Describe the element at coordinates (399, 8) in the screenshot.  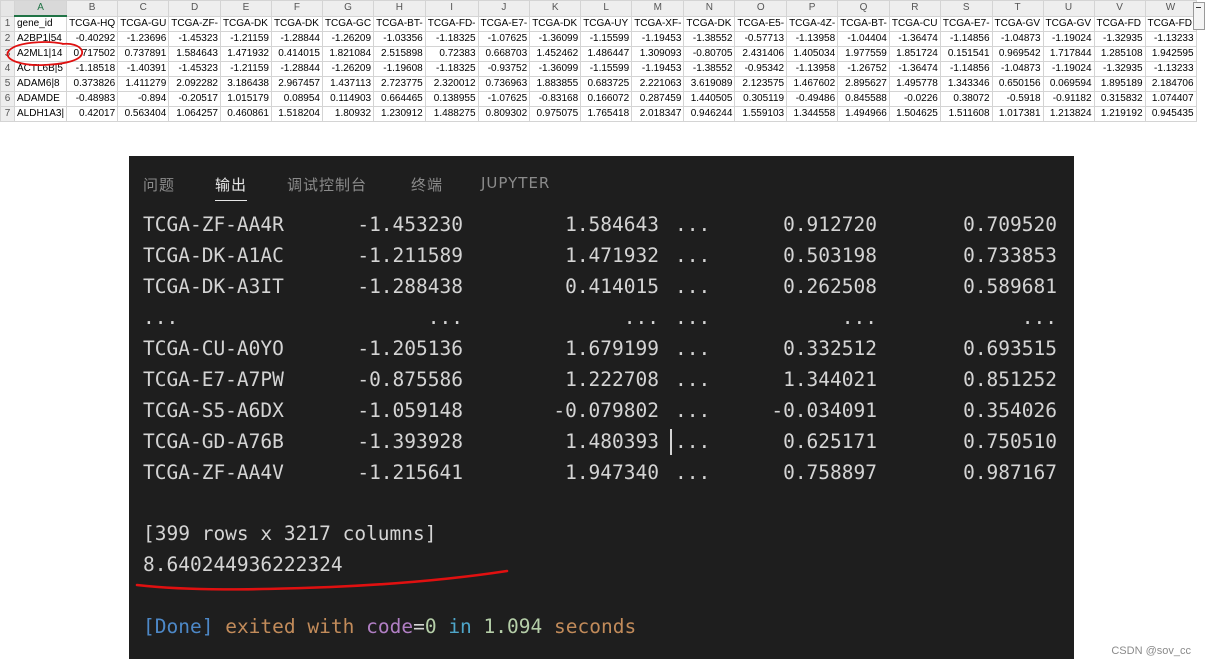
I see `column-header: H` at that location.